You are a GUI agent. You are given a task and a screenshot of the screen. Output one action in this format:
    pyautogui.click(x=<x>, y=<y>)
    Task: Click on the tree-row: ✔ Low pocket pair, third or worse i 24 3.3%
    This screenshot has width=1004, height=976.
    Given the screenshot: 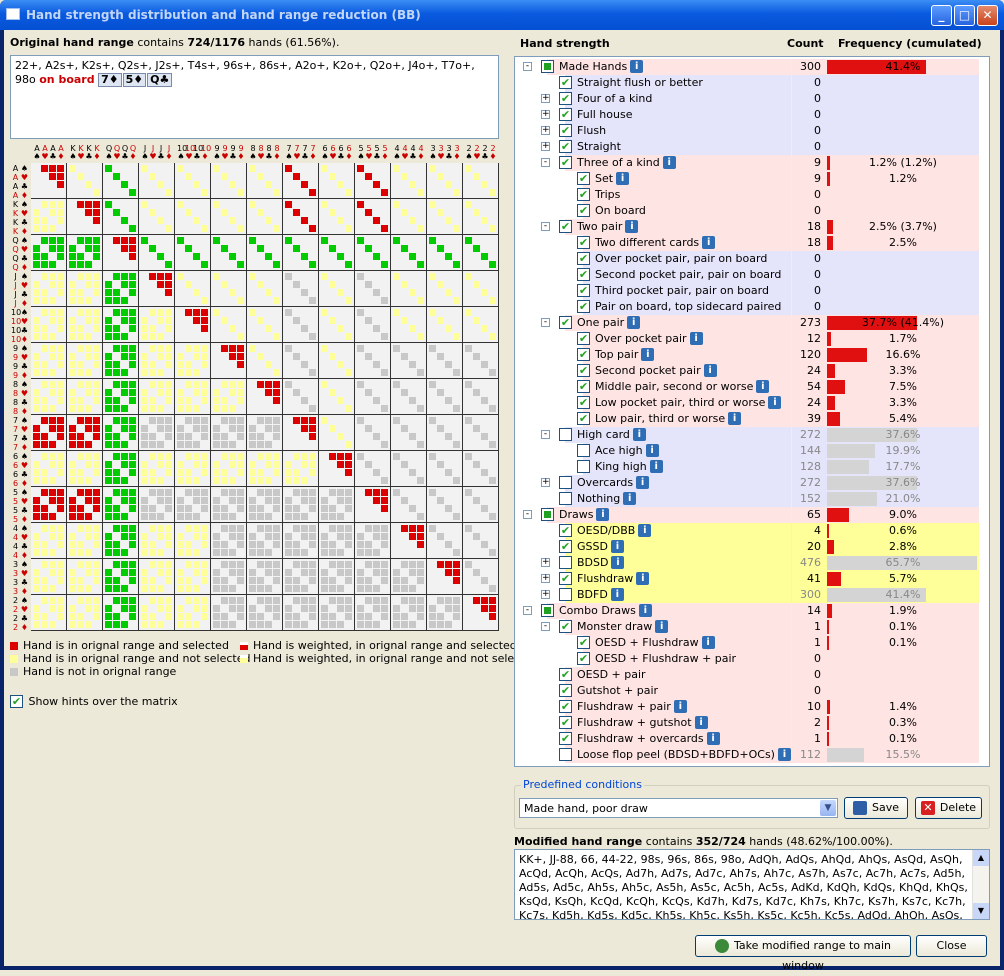 What is the action you would take?
    pyautogui.click(x=749, y=403)
    